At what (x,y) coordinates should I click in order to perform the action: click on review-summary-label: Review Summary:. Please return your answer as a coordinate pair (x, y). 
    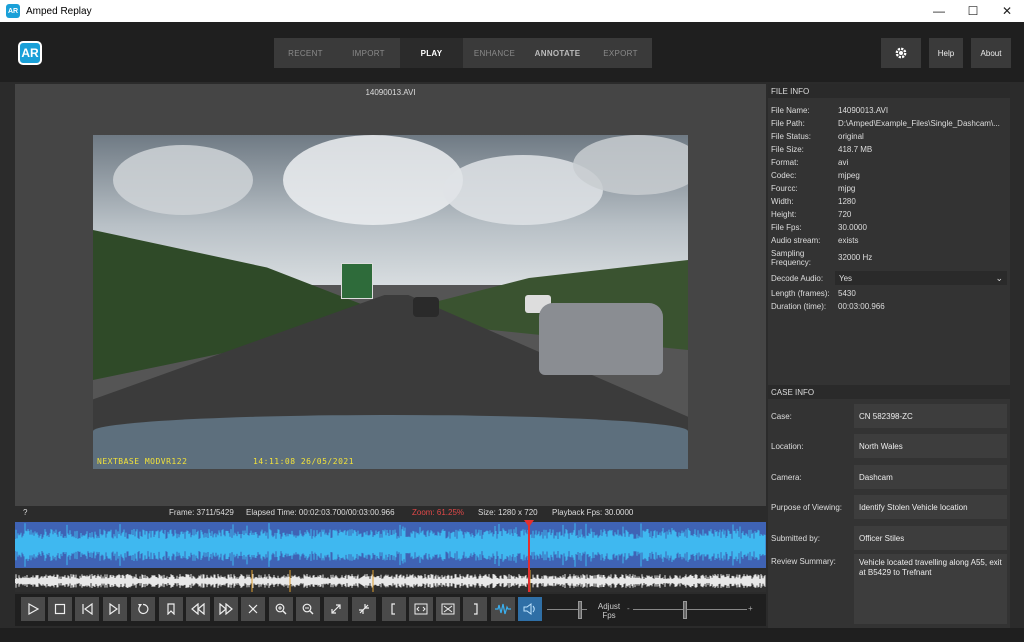
    Looking at the image, I should click on (803, 561).